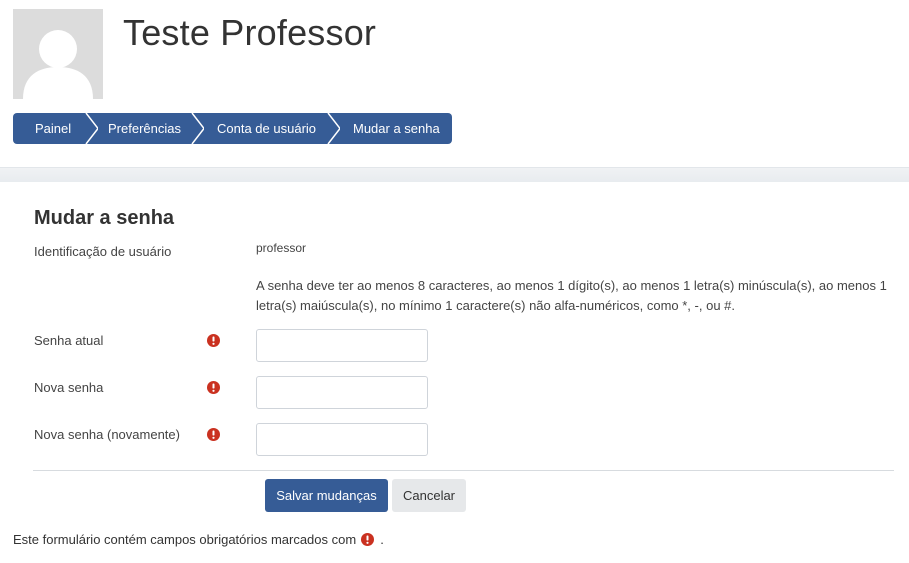 This screenshot has height=563, width=909. I want to click on required-note-end: ., so click(382, 539).